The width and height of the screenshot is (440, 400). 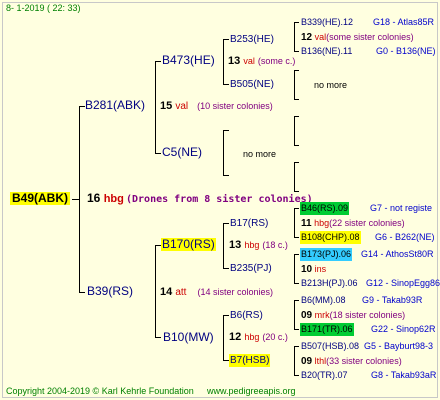 I want to click on ffm-no-more: no more, so click(x=331, y=85).